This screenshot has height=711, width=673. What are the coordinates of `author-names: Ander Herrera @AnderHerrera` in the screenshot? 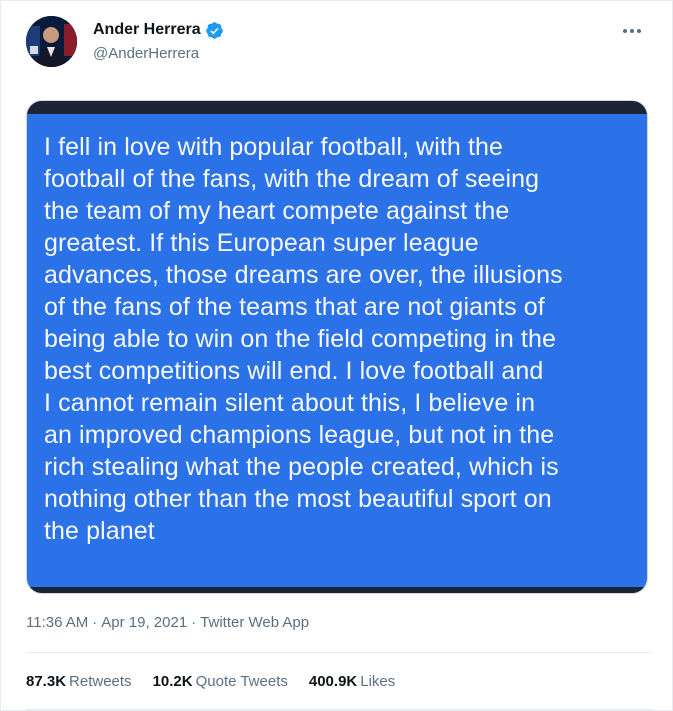 It's located at (158, 42).